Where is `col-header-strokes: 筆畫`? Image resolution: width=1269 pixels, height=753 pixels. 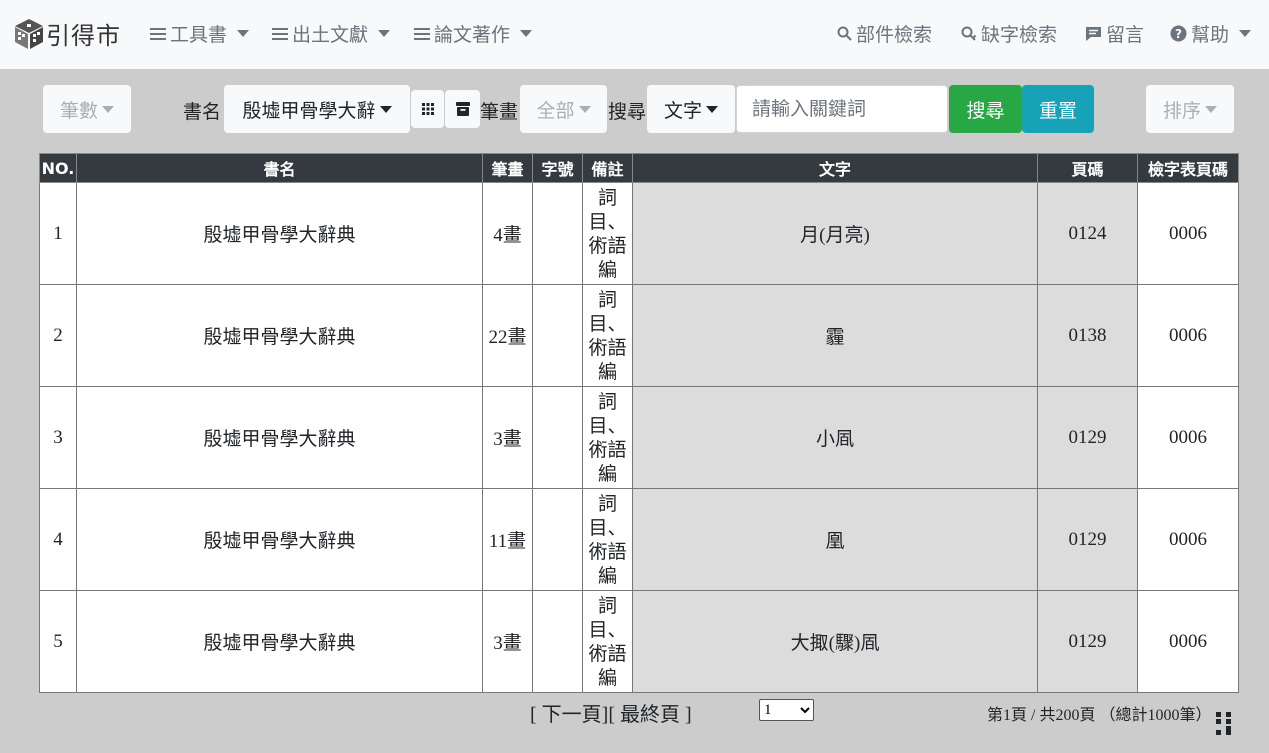
col-header-strokes: 筆畫 is located at coordinates (507, 168).